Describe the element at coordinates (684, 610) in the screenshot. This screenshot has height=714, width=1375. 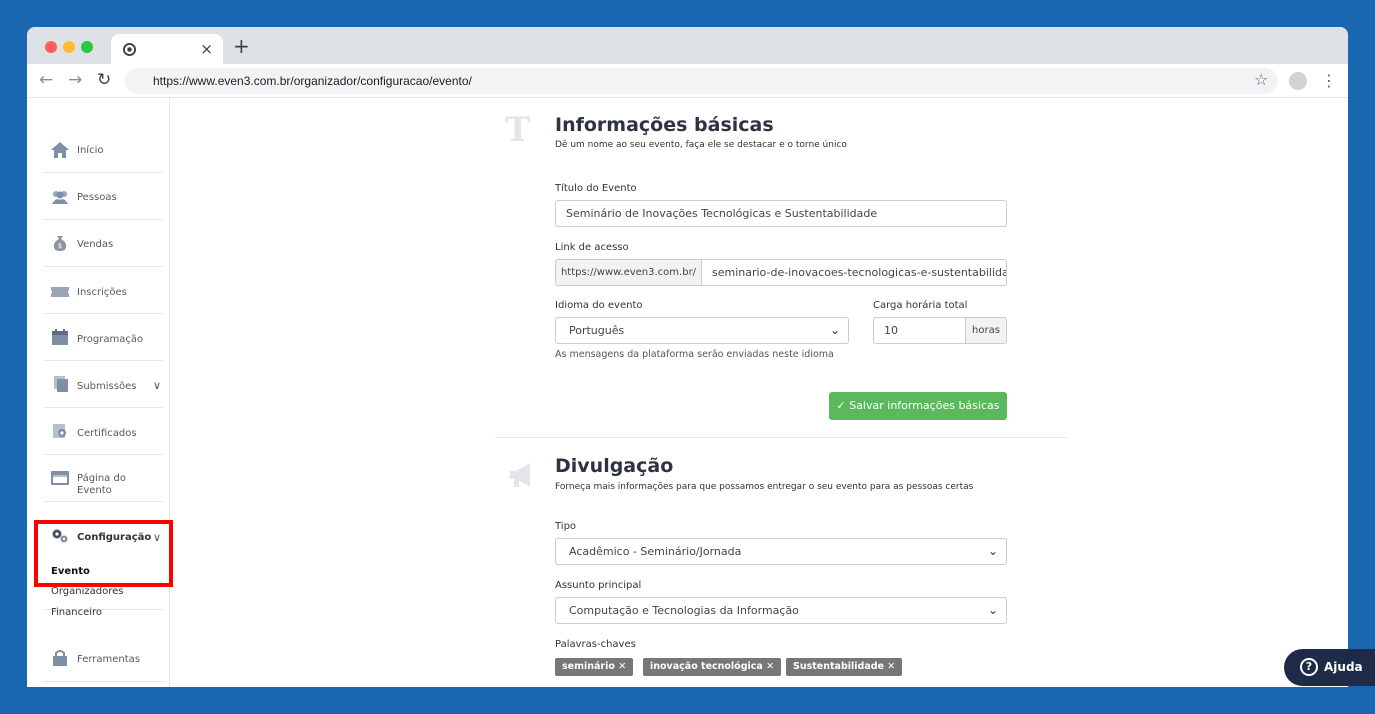
I see `subject-selected-value: Computação e Tecnologias da Informação` at that location.